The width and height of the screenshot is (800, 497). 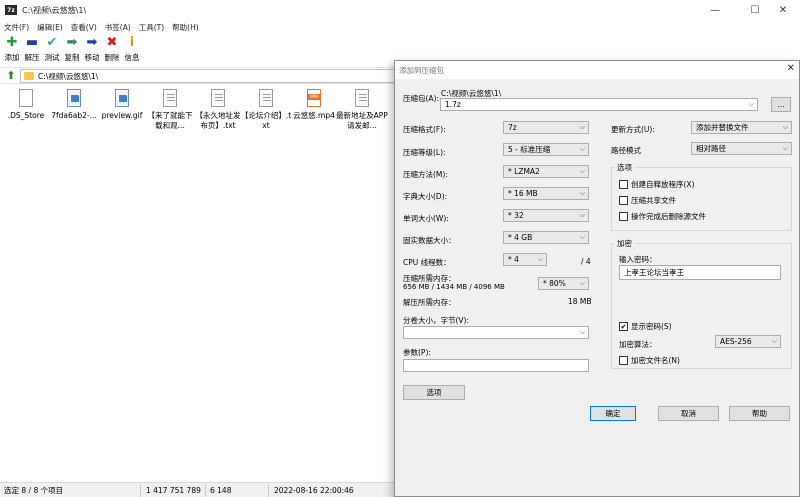 I want to click on dict-combo: * 16 MB ⌵, so click(x=546, y=193).